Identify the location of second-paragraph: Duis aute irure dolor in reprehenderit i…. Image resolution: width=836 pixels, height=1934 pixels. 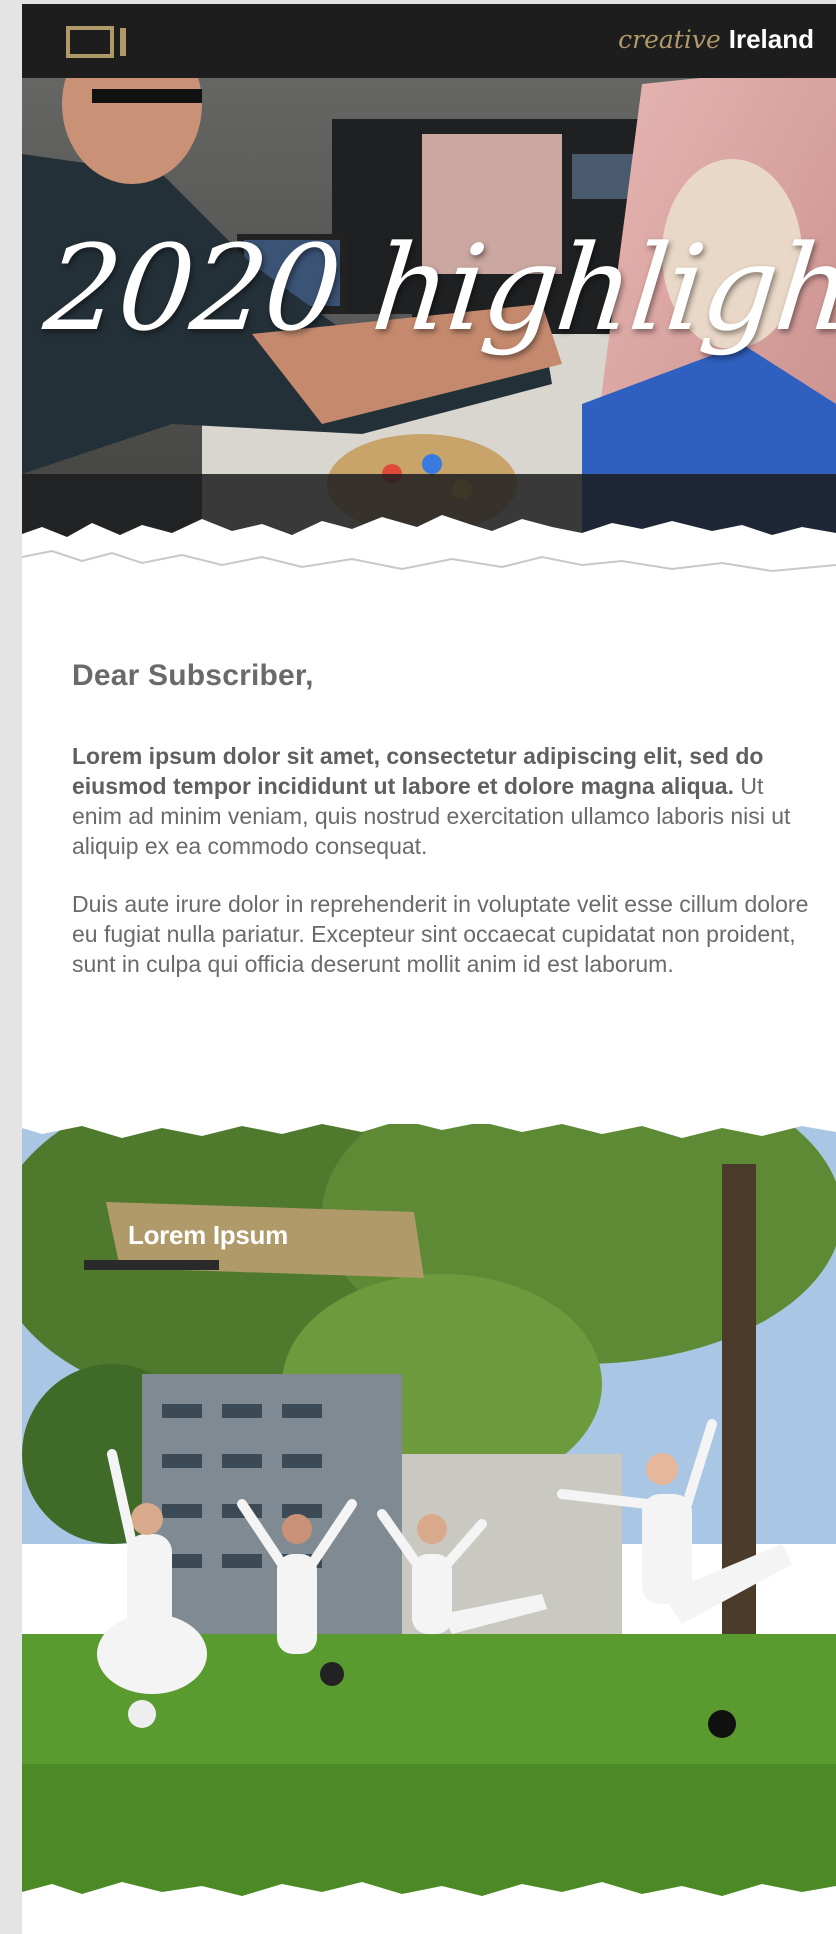
(440, 934).